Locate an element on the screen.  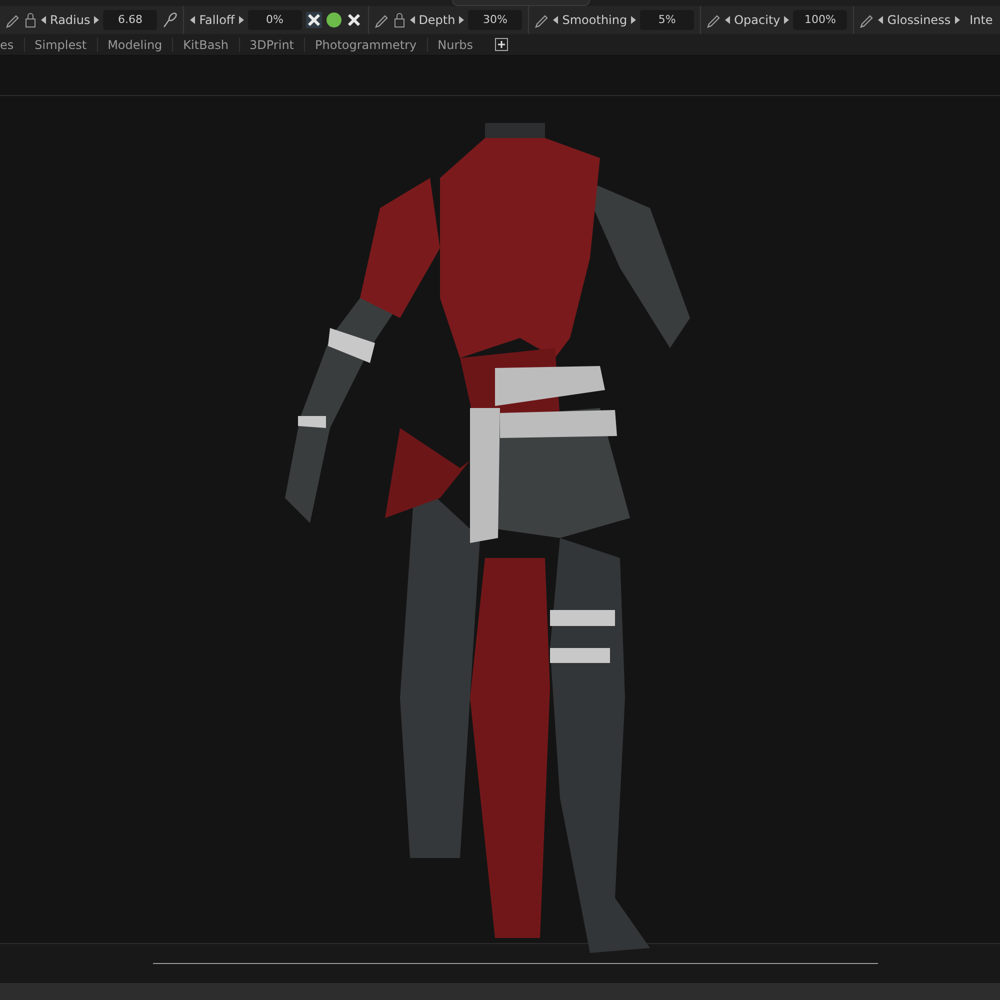
menu-tab: es is located at coordinates (12, 45).